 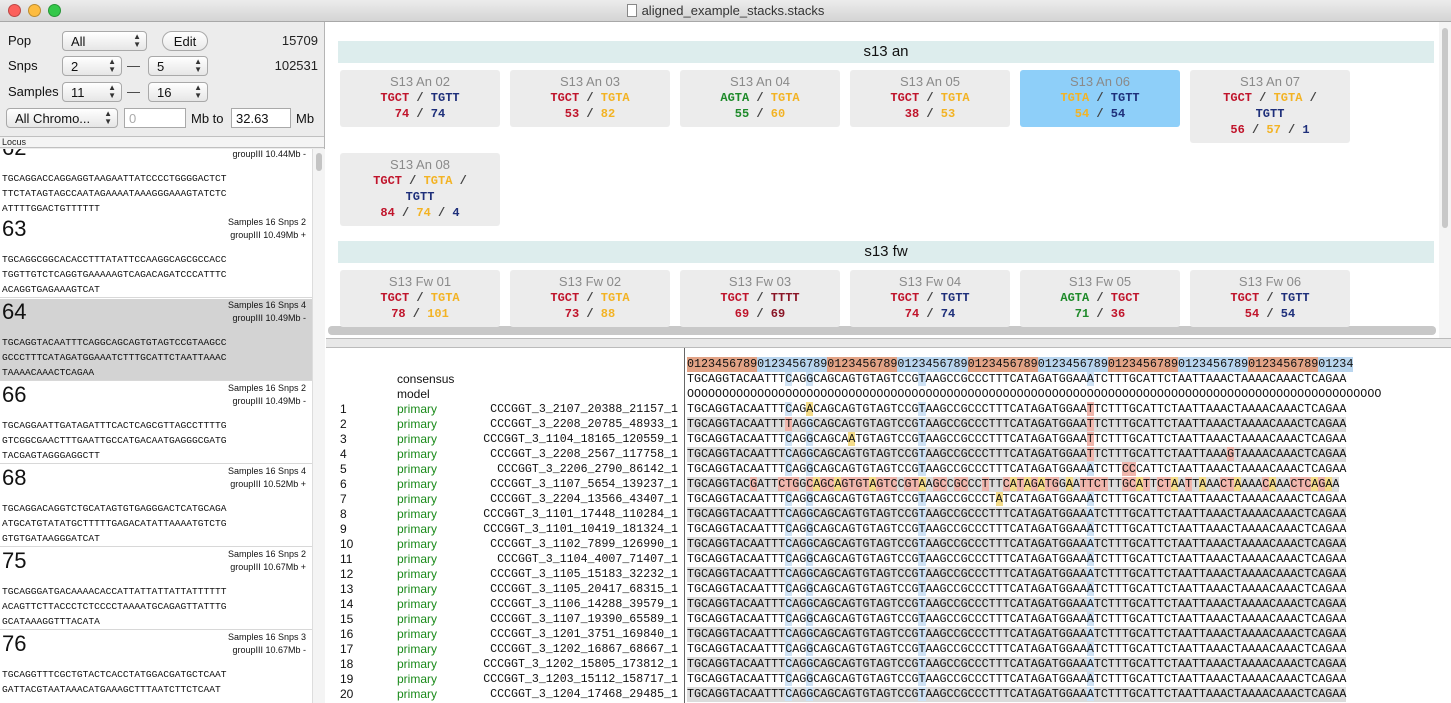 What do you see at coordinates (347, 694) in the screenshot?
I see `read-number: 20` at bounding box center [347, 694].